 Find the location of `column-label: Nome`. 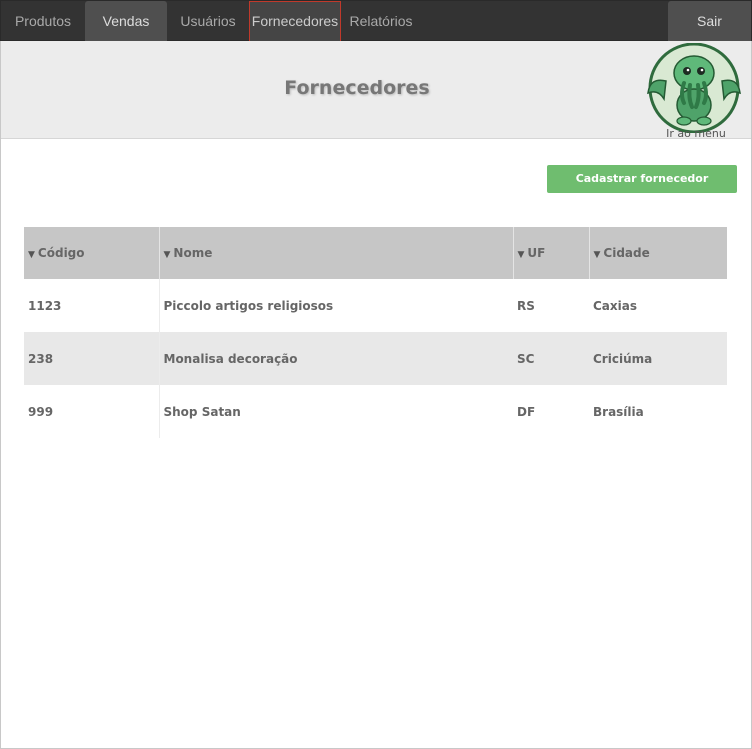

column-label: Nome is located at coordinates (193, 253).